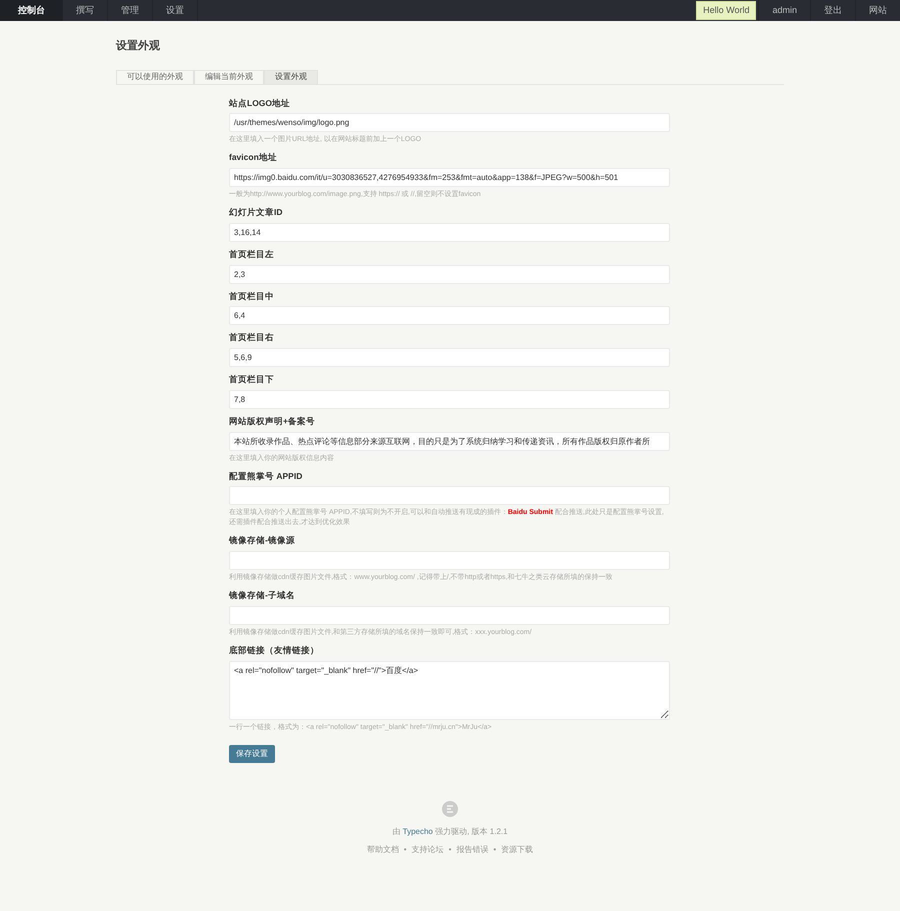 This screenshot has width=900, height=911. I want to click on field-label: 网站版权声明+备案号, so click(272, 421).